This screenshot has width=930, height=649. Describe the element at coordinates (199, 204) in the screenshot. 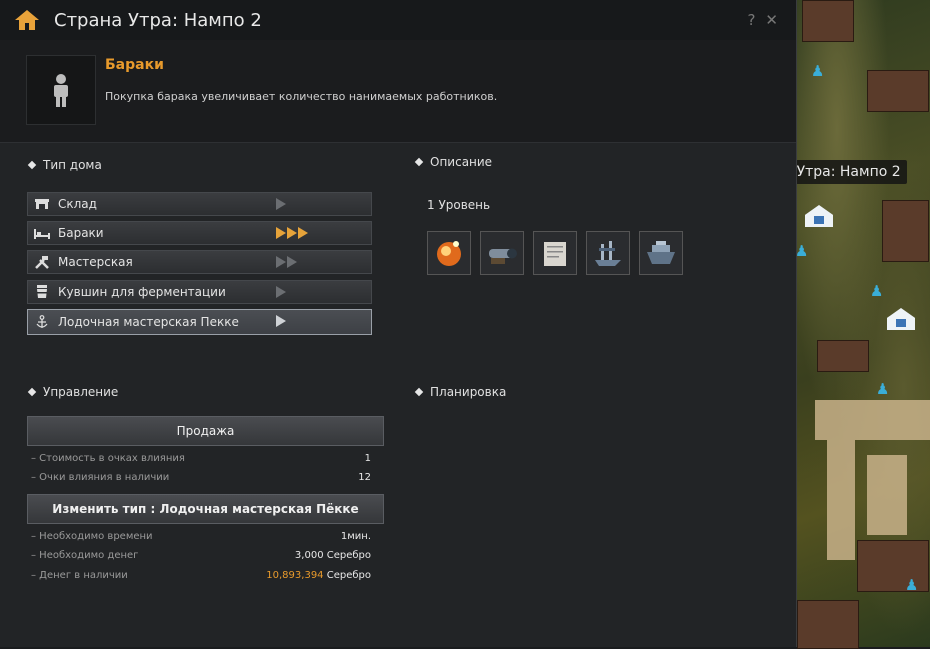

I see `type-option-warehouse: Склад` at that location.